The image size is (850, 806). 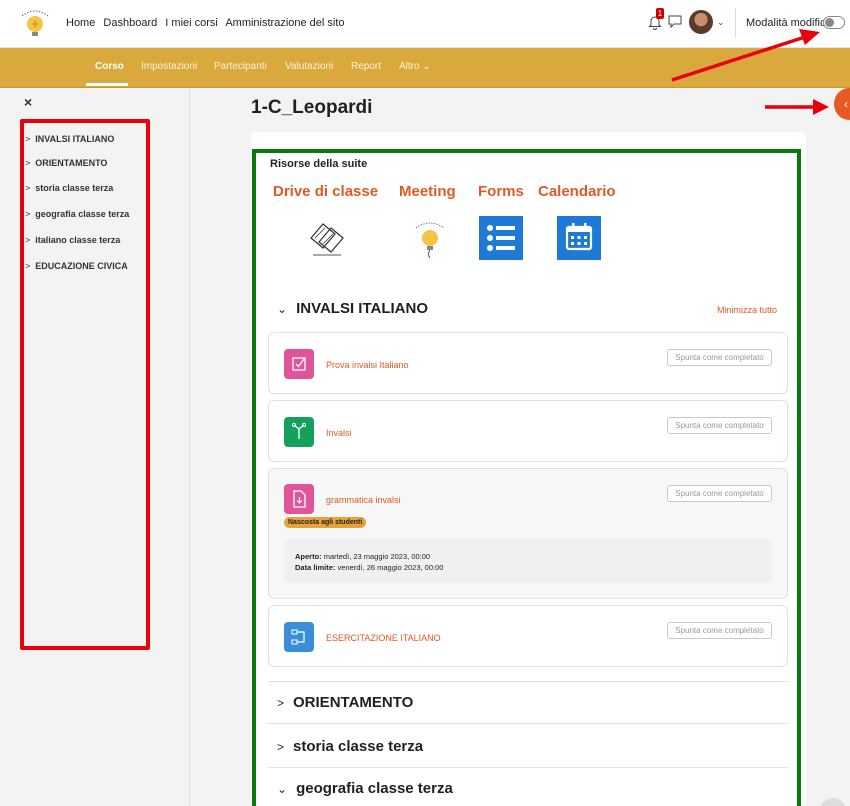 I want to click on active-tab-indicator, so click(x=107, y=84).